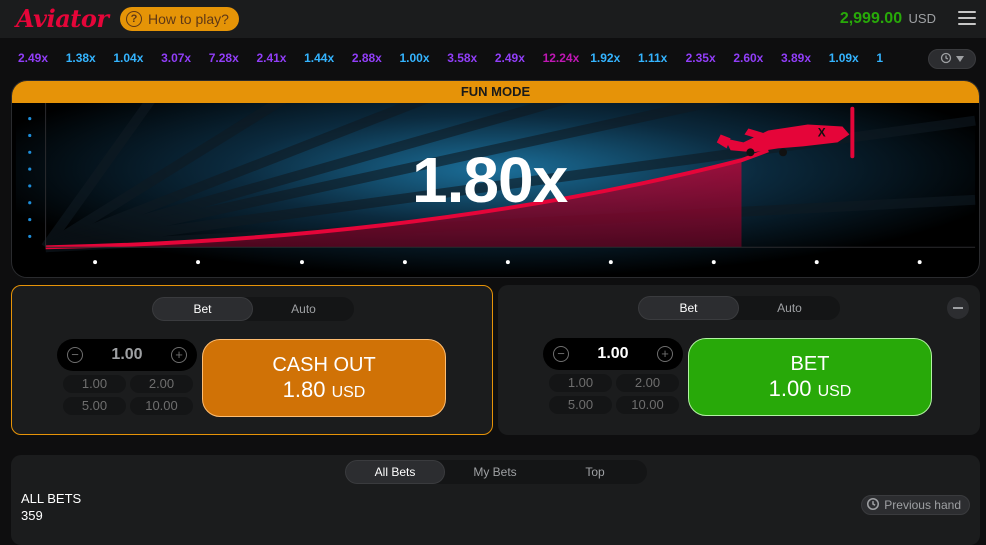 Image resolution: width=986 pixels, height=545 pixels. Describe the element at coordinates (32, 515) in the screenshot. I see `all-bets-count: 359` at that location.